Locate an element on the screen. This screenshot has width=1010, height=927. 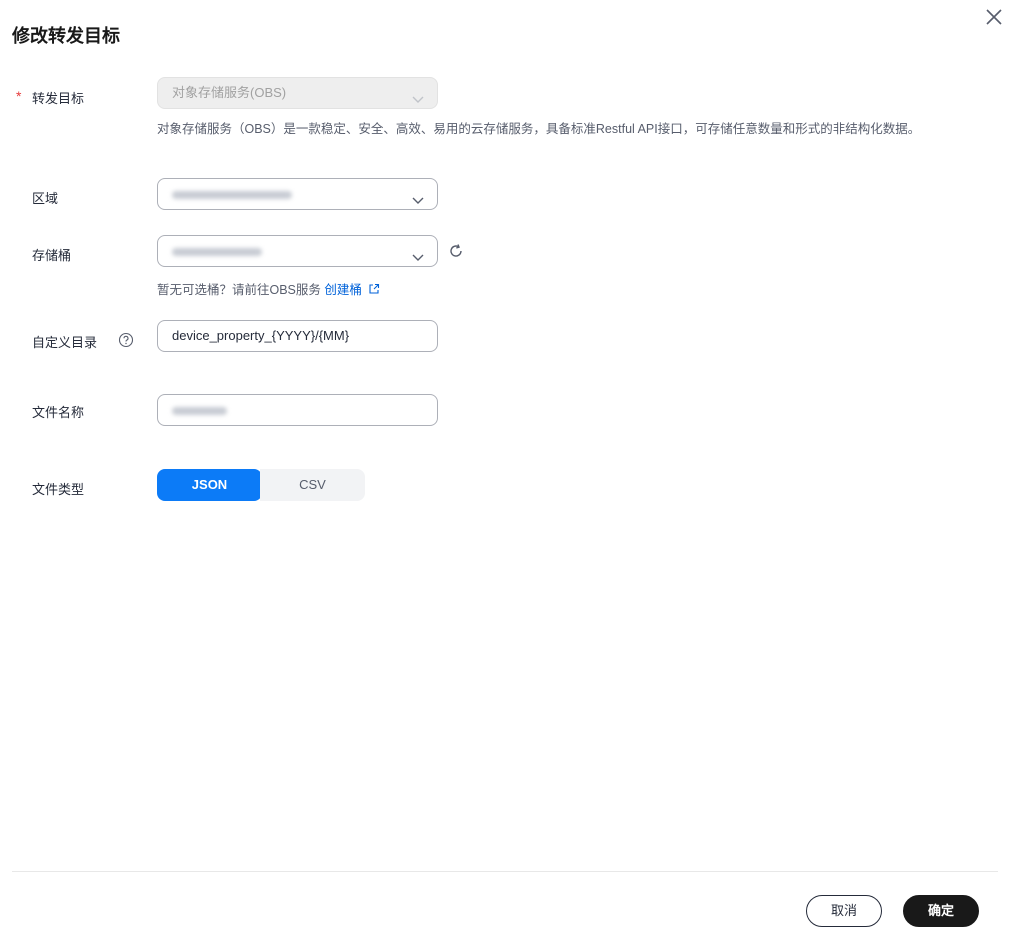
cancel-button: 取消 is located at coordinates (844, 911).